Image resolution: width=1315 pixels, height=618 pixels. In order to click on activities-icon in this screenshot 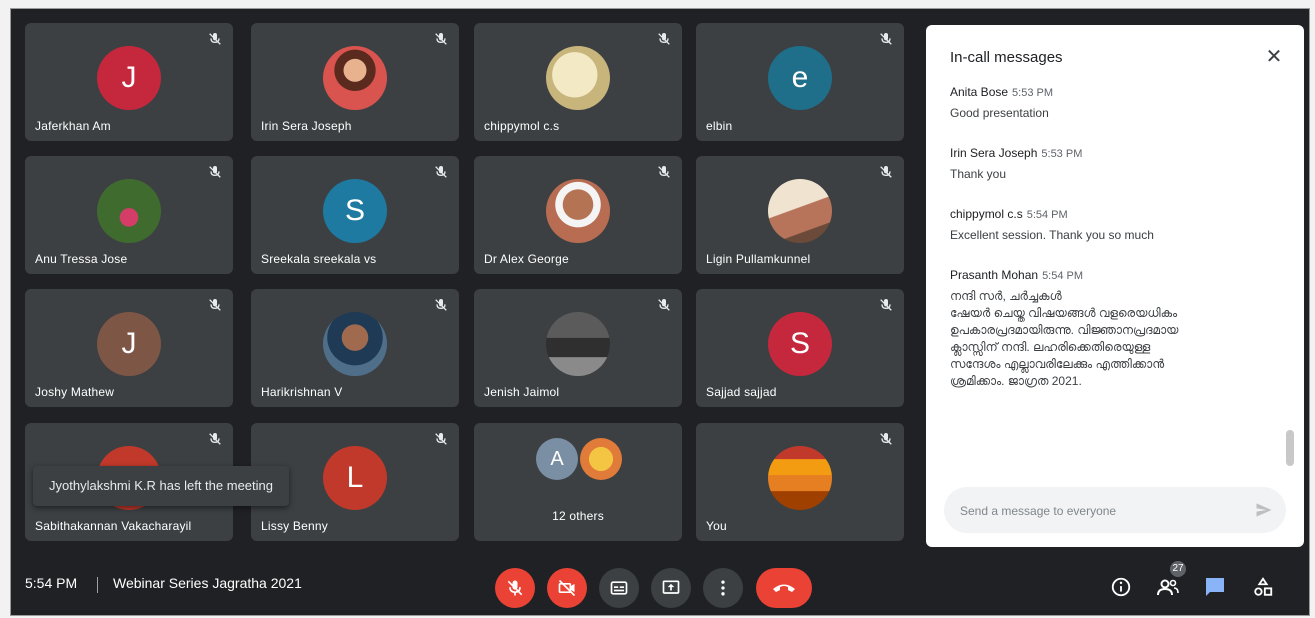, I will do `click(1263, 586)`.